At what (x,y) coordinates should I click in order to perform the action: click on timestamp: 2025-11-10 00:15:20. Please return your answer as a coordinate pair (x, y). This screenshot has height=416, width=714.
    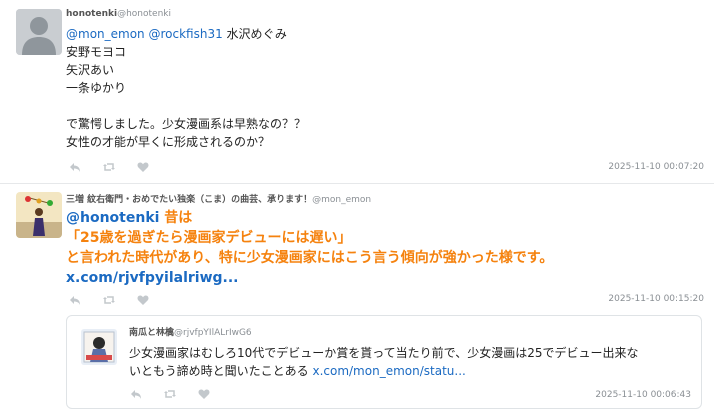
    Looking at the image, I should click on (656, 299).